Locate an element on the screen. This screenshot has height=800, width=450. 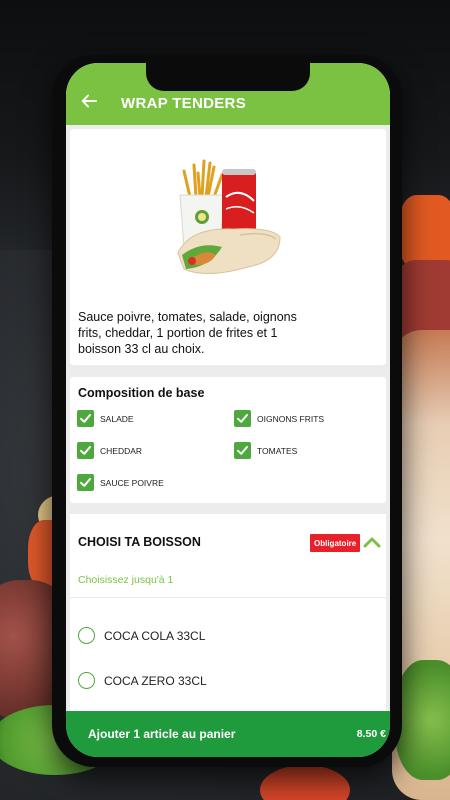
collapse-button is located at coordinates (372, 543).